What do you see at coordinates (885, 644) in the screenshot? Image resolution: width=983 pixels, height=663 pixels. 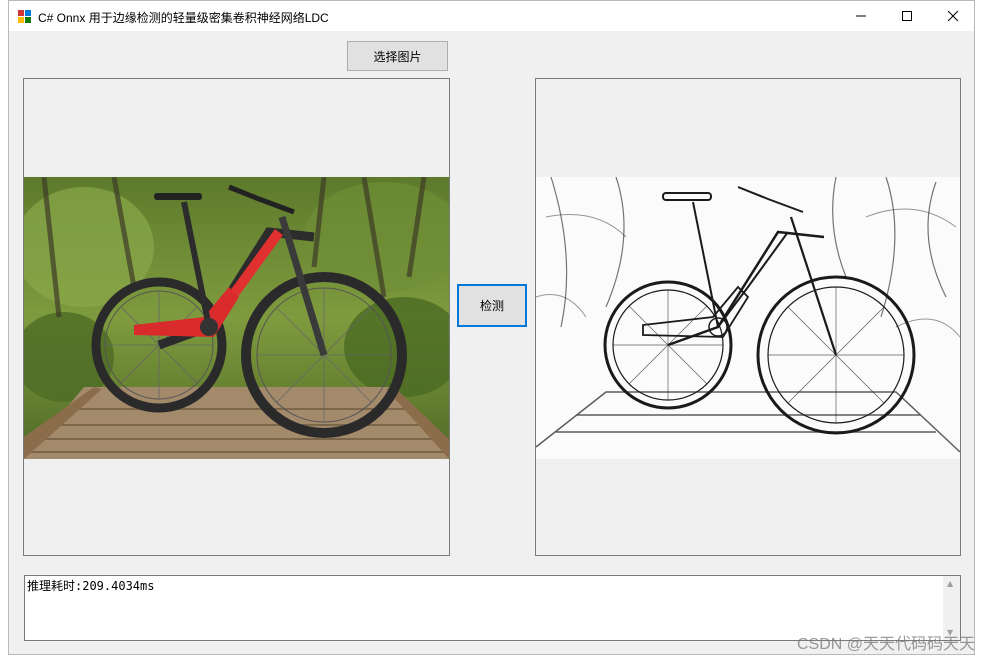 I see `watermark: CSDN @天天代码码天天` at bounding box center [885, 644].